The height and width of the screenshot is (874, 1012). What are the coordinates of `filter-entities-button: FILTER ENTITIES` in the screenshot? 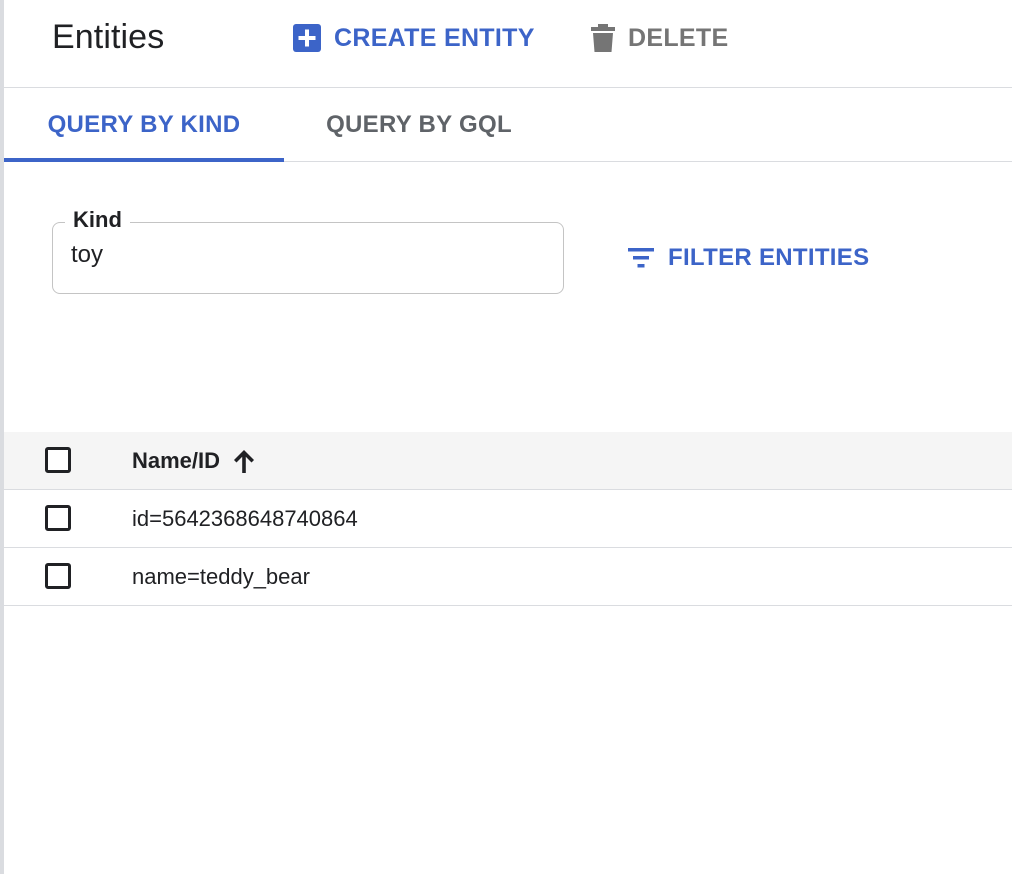 It's located at (748, 258).